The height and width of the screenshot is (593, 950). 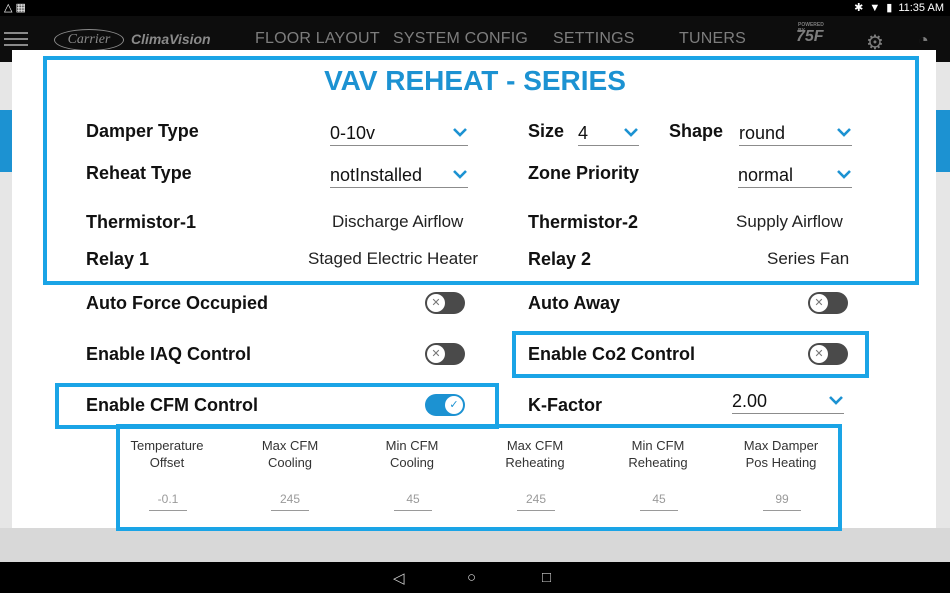 I want to click on app-name: ClimaVision, so click(x=171, y=39).